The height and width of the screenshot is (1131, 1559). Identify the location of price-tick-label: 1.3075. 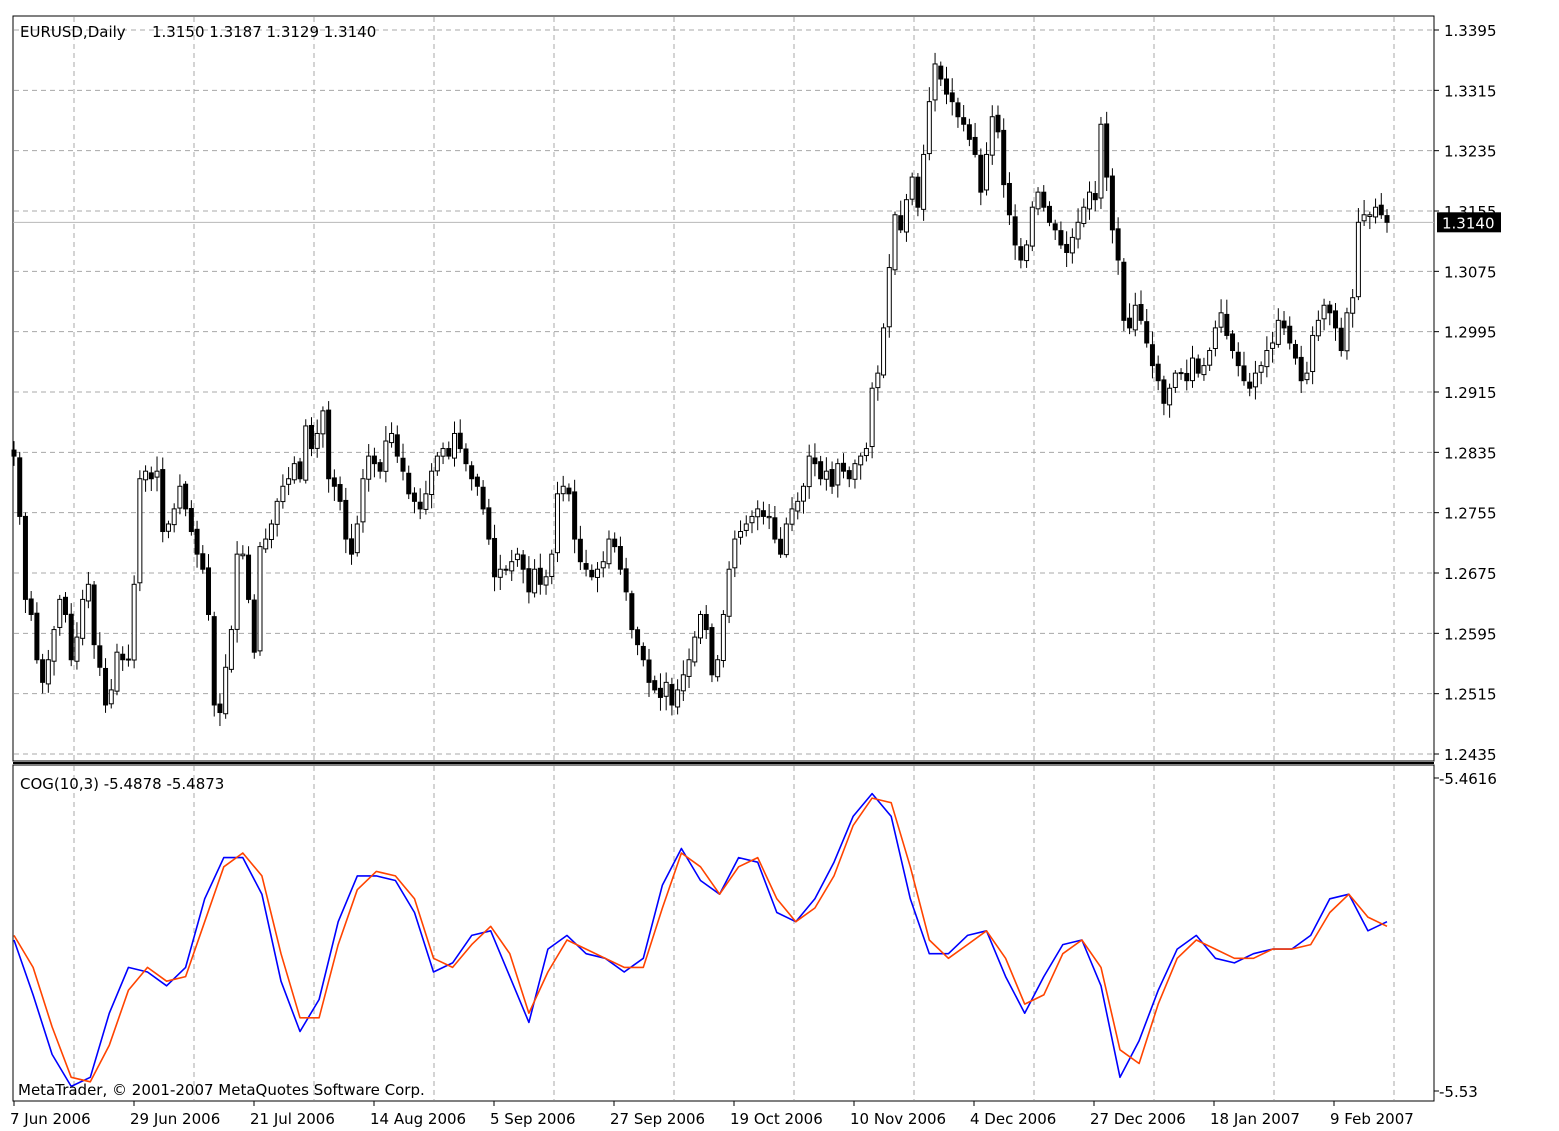
(1470, 272).